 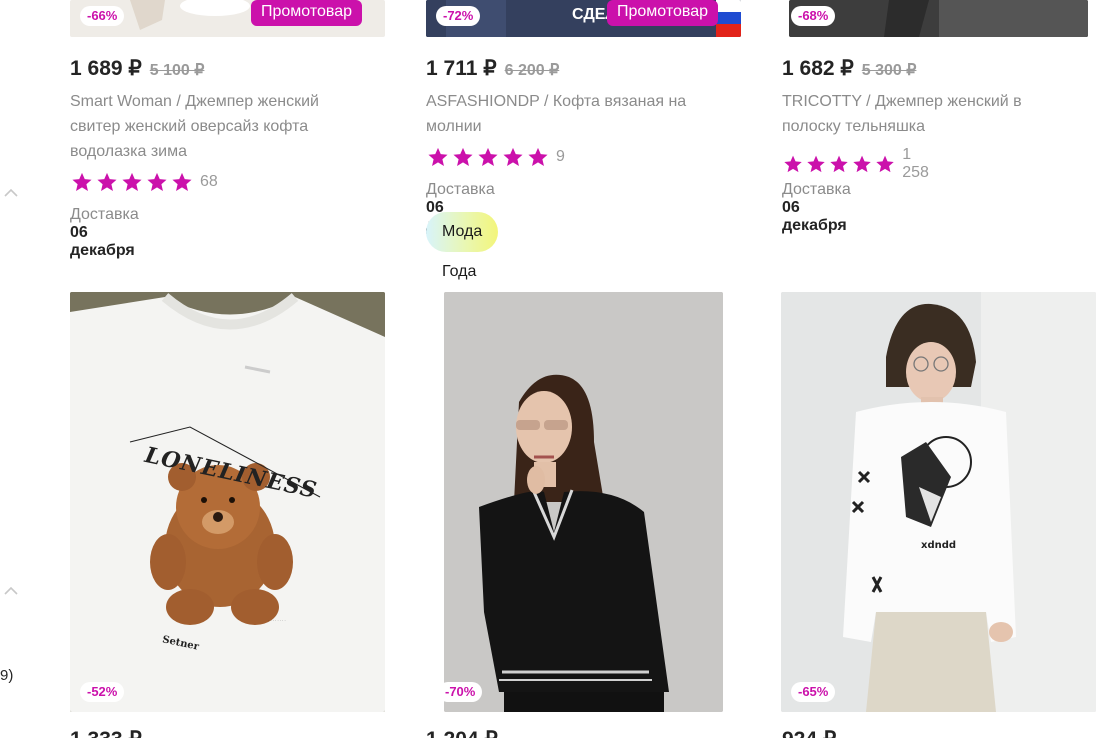 What do you see at coordinates (560, 156) in the screenshot?
I see `review-count: 9` at bounding box center [560, 156].